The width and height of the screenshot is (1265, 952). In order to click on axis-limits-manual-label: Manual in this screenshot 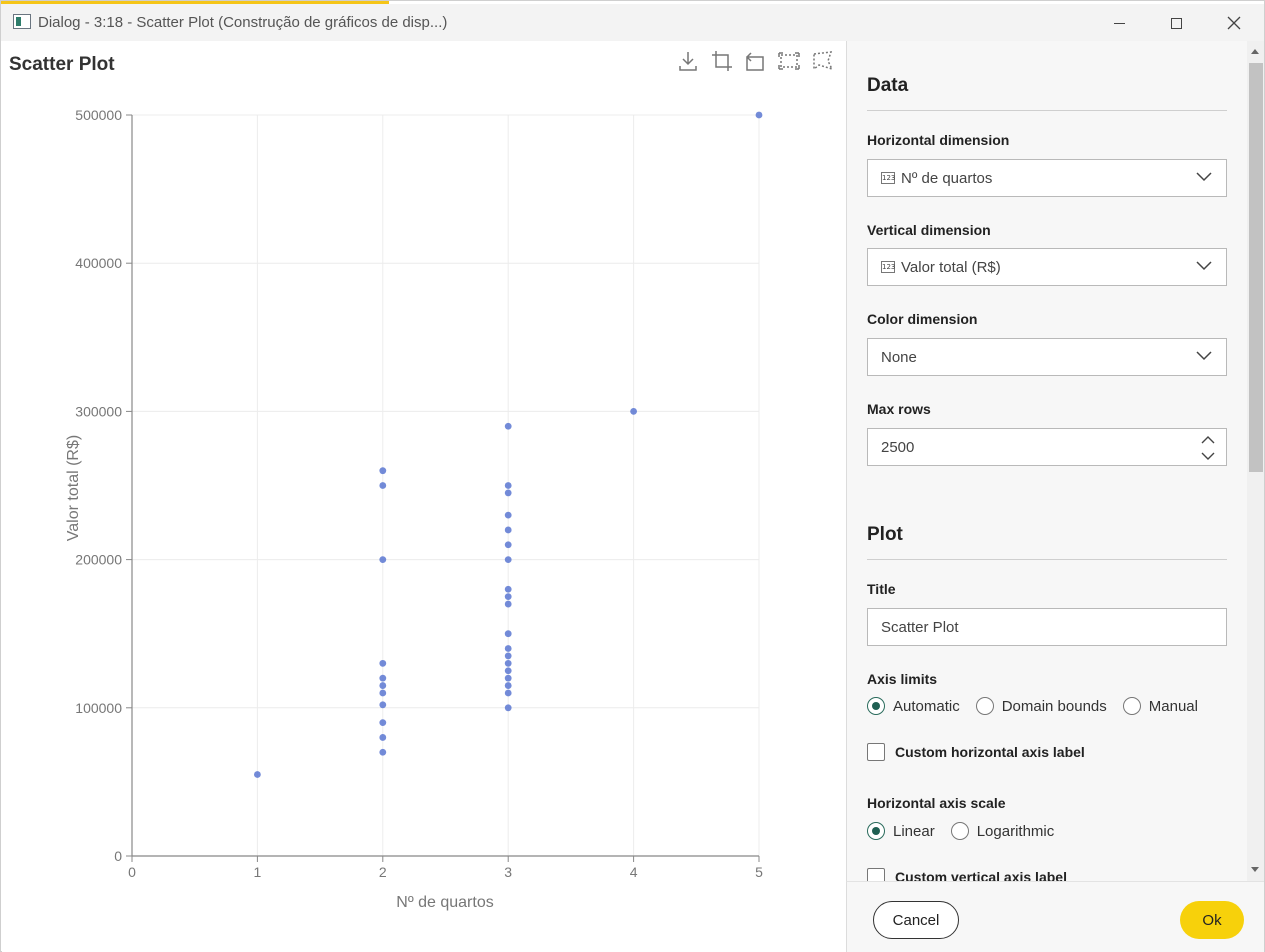, I will do `click(1173, 706)`.